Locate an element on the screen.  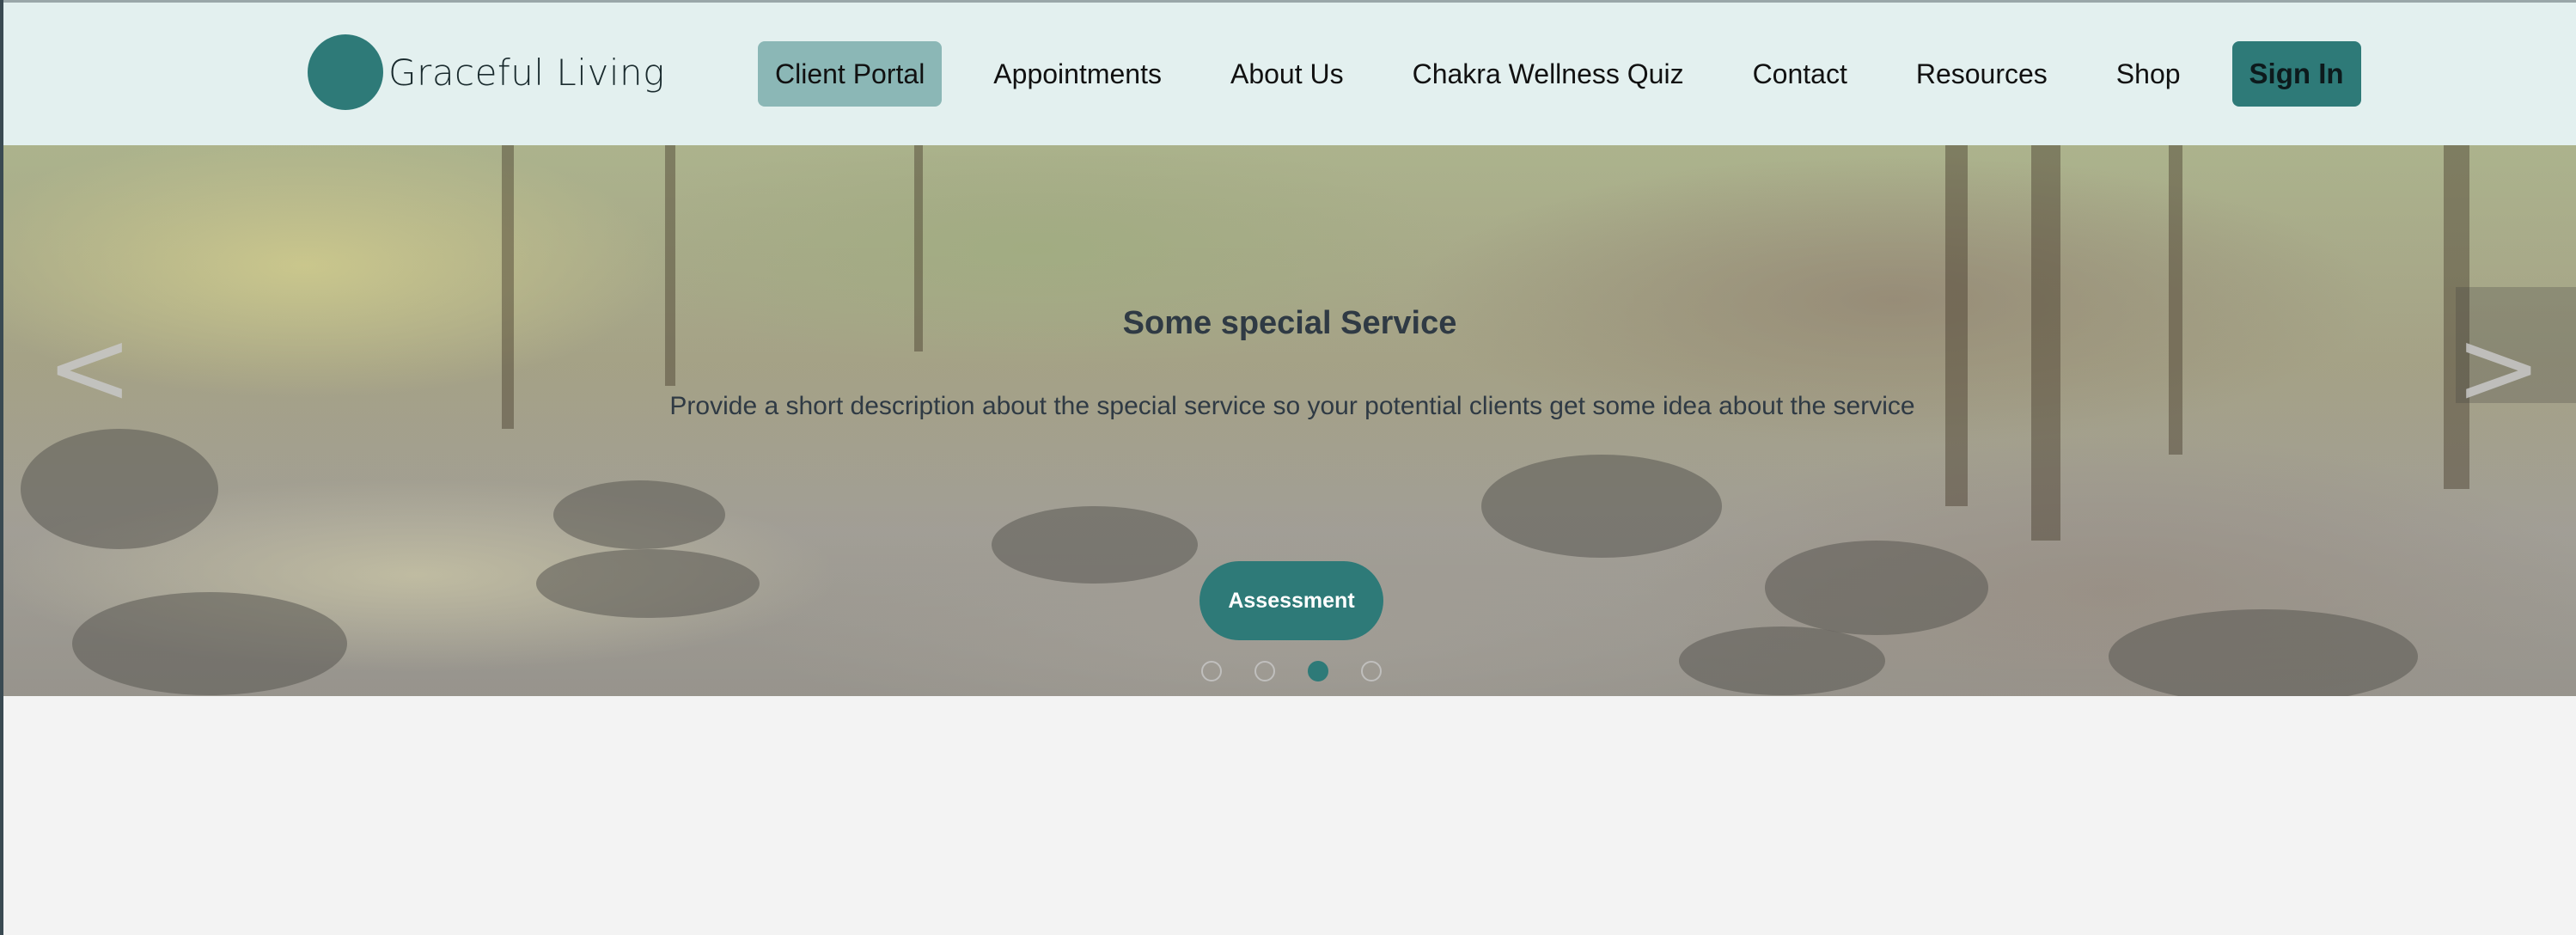
assessment-button: Assessment is located at coordinates (1291, 600).